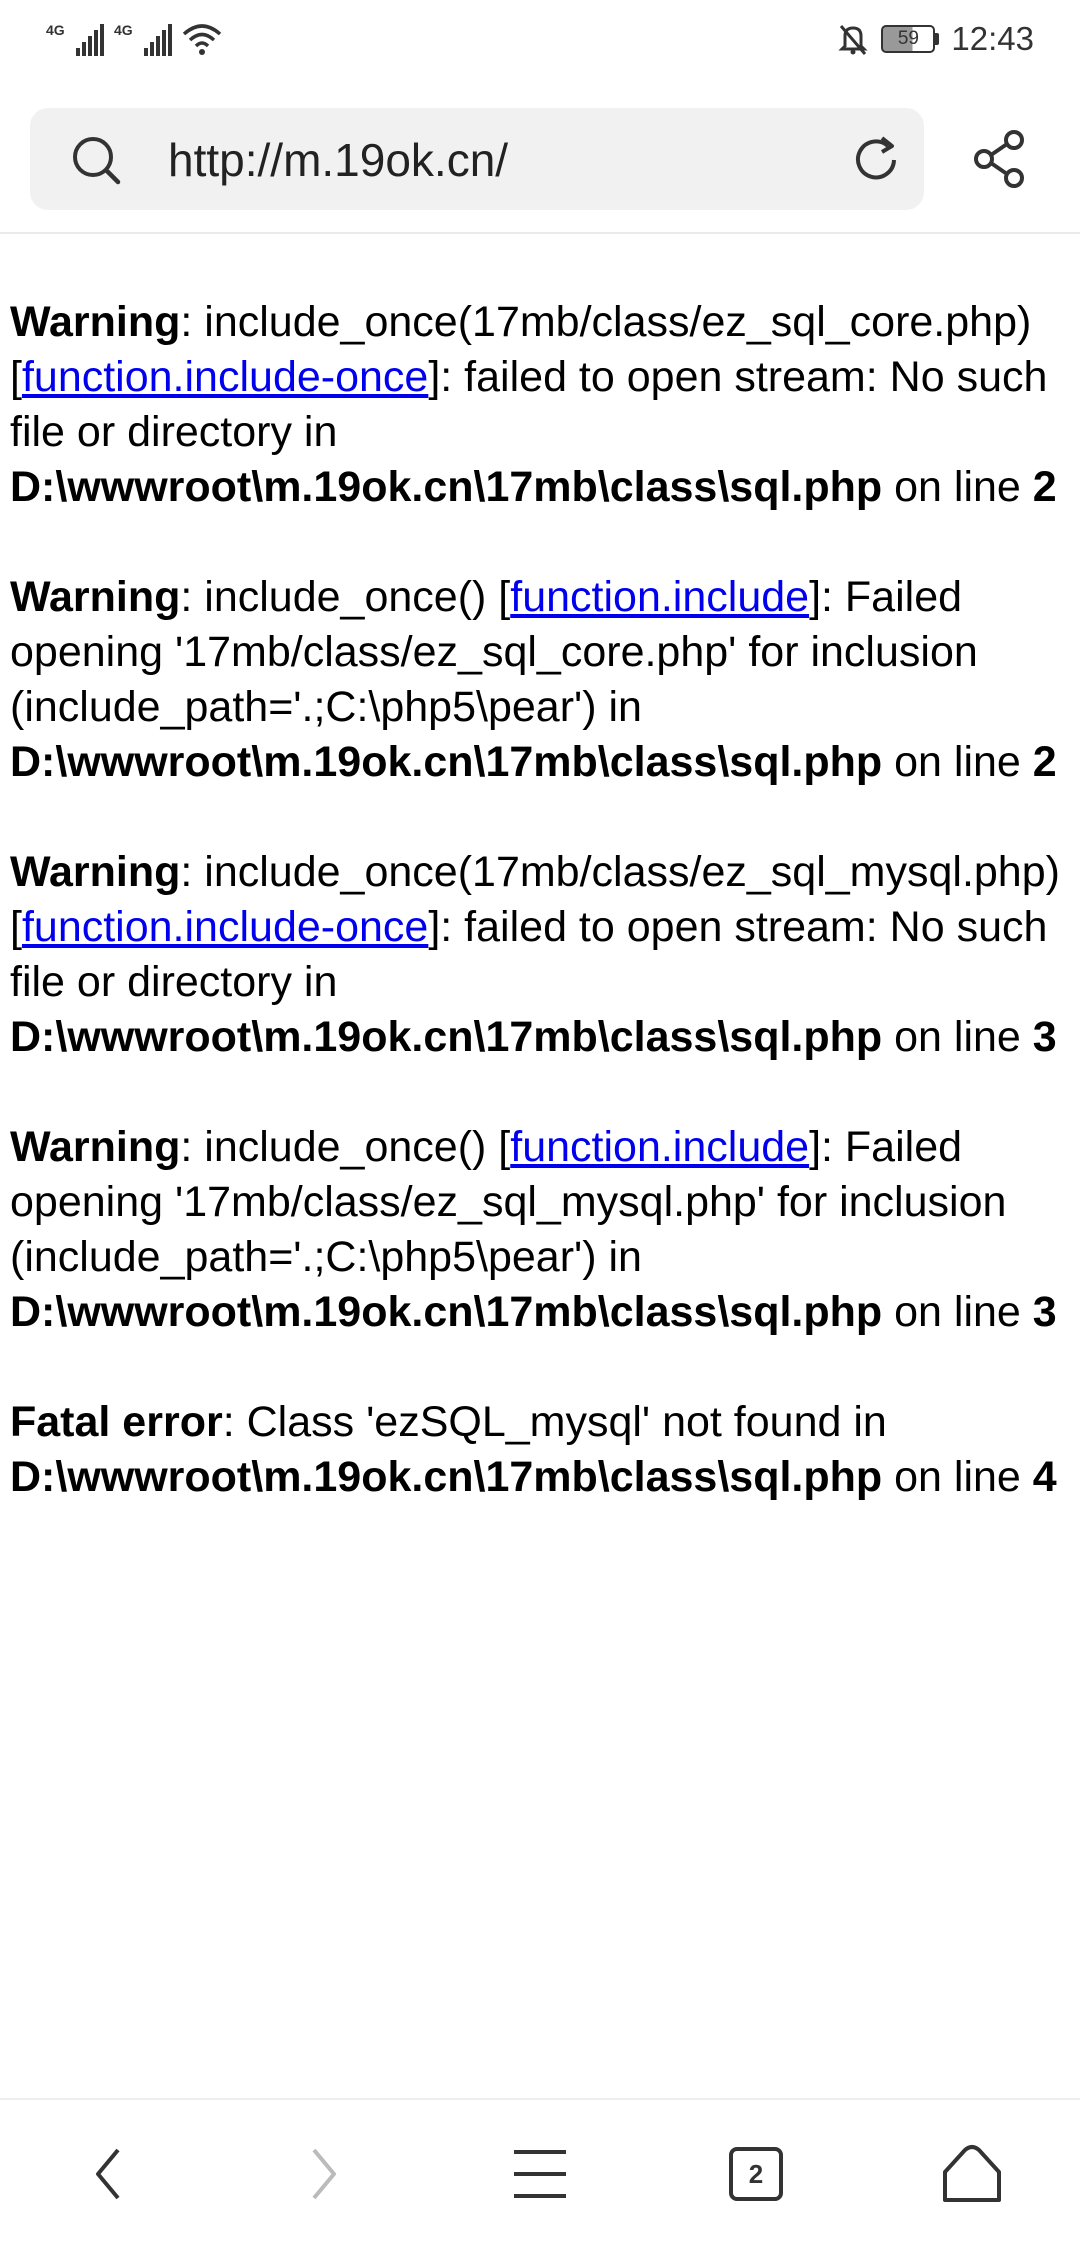 The image size is (1080, 2244). I want to click on back-icon, so click(108, 2174).